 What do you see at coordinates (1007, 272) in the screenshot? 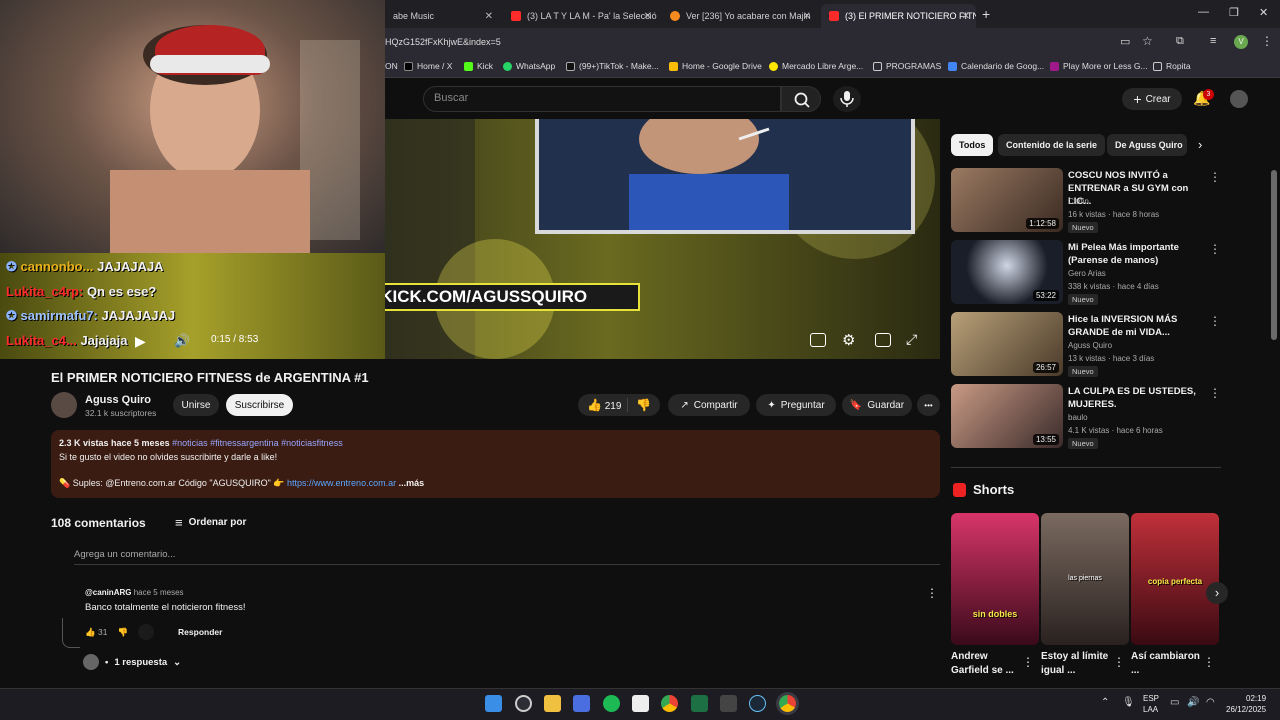
I see `video-thumbnail: 53:22` at bounding box center [1007, 272].